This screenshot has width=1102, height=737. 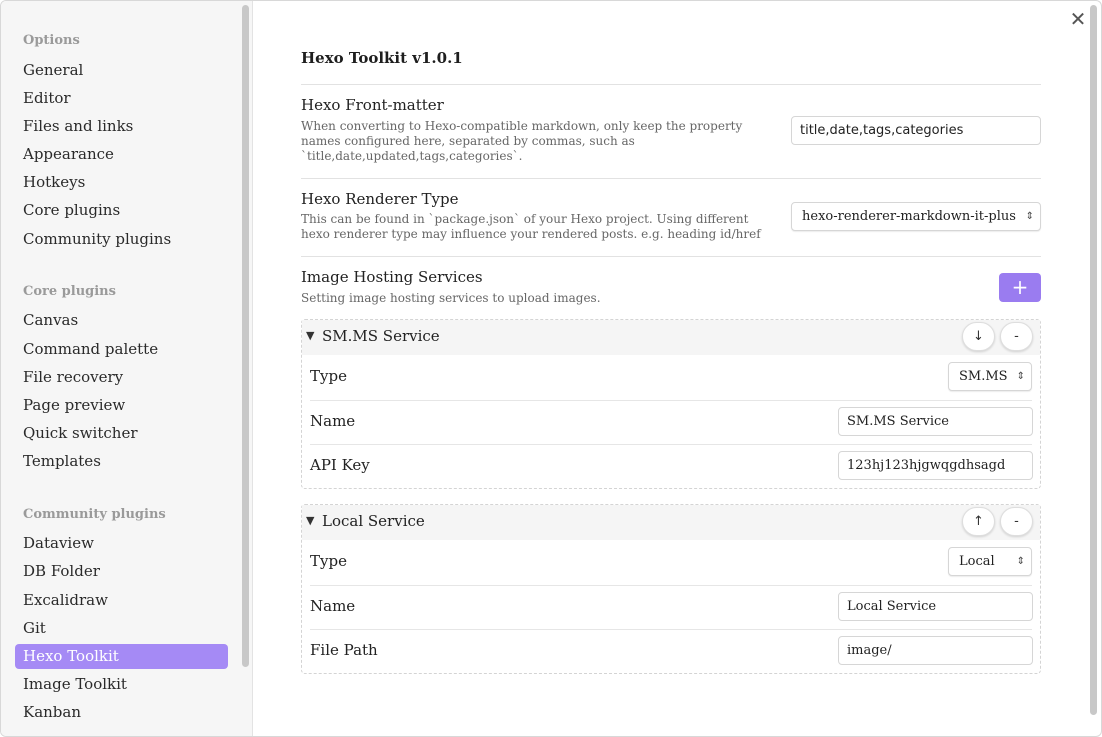 What do you see at coordinates (935, 606) in the screenshot?
I see `service-name-input: Local Service` at bounding box center [935, 606].